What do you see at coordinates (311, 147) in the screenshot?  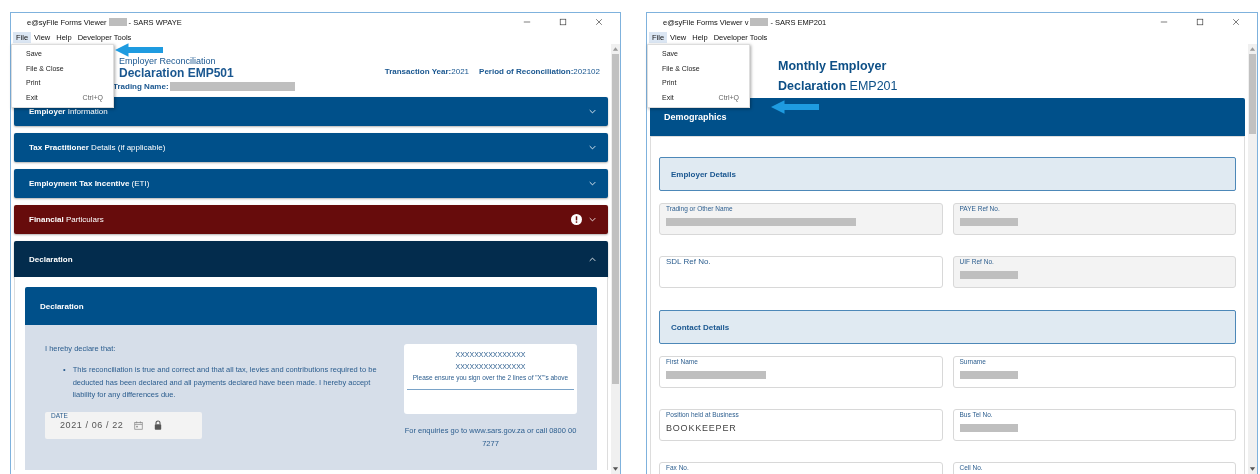 I see `accordion-header: Tax Practitioner Details (if applicable)` at bounding box center [311, 147].